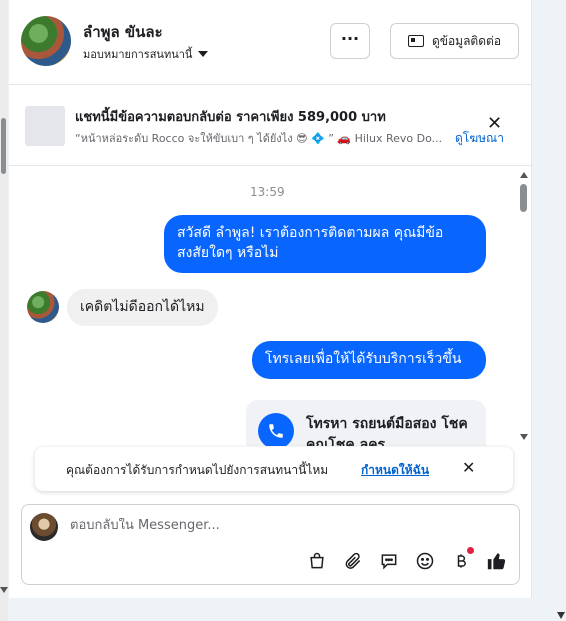 The image size is (566, 621). Describe the element at coordinates (524, 175) in the screenshot. I see `scroll-up-arrow-icon` at that location.